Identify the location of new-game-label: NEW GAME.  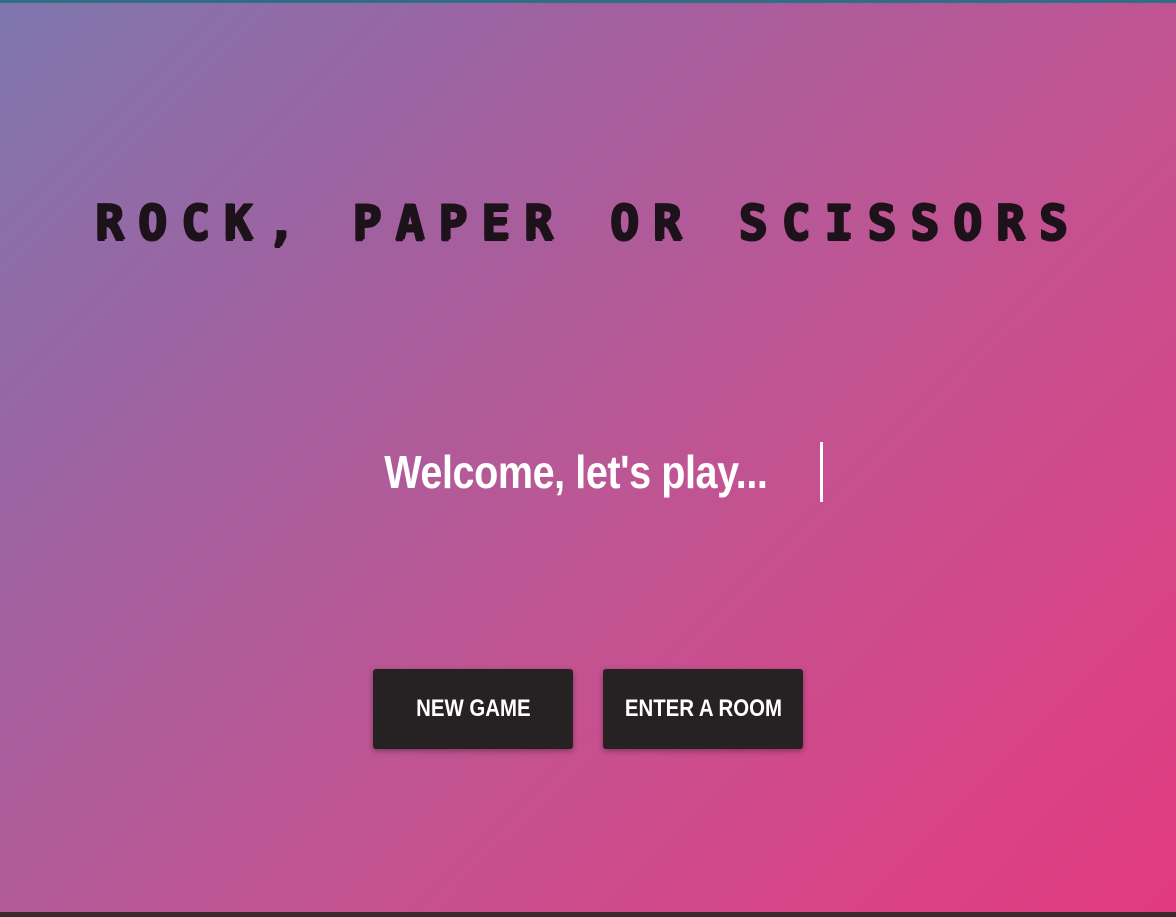
(473, 708).